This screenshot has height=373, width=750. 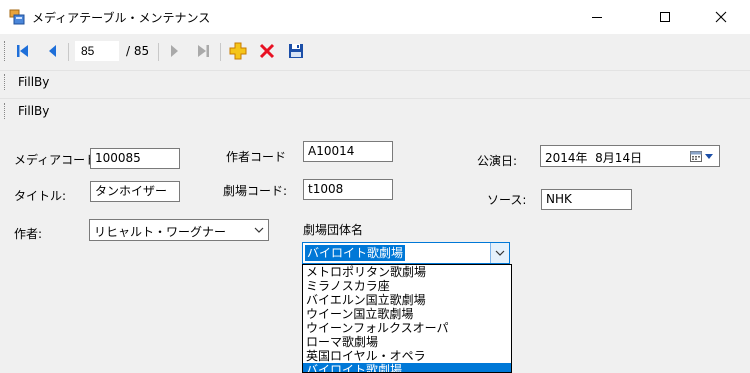 I want to click on author-combobox: リヒャルト・ワーグナー, so click(x=179, y=230).